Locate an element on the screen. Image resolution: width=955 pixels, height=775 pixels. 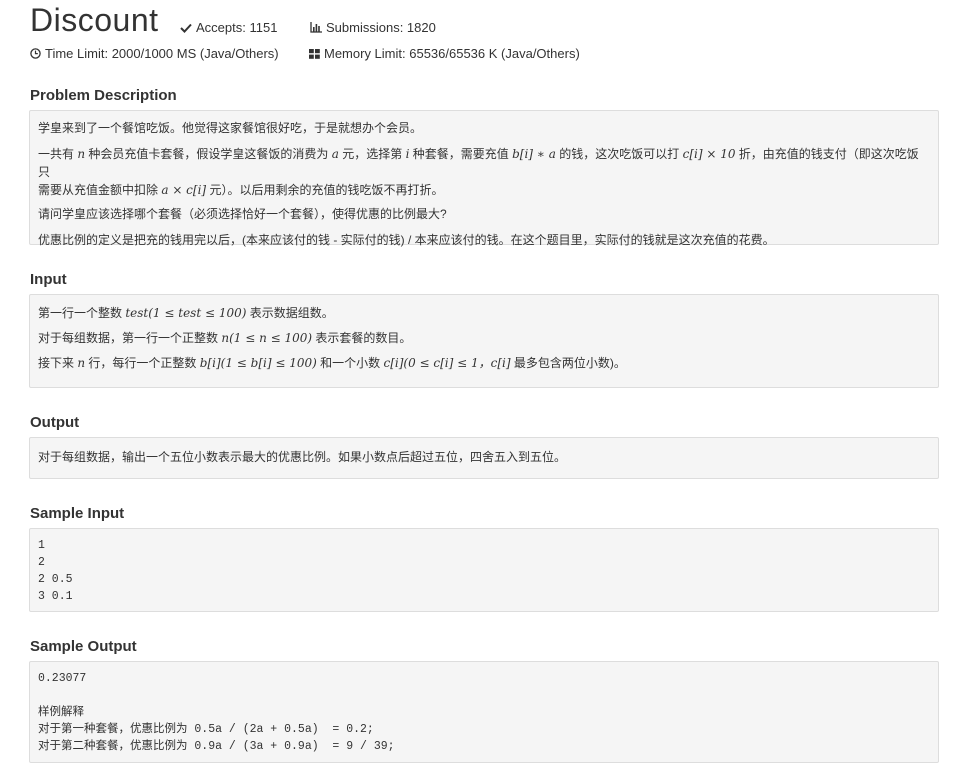
code-line: 1 is located at coordinates (41, 545).